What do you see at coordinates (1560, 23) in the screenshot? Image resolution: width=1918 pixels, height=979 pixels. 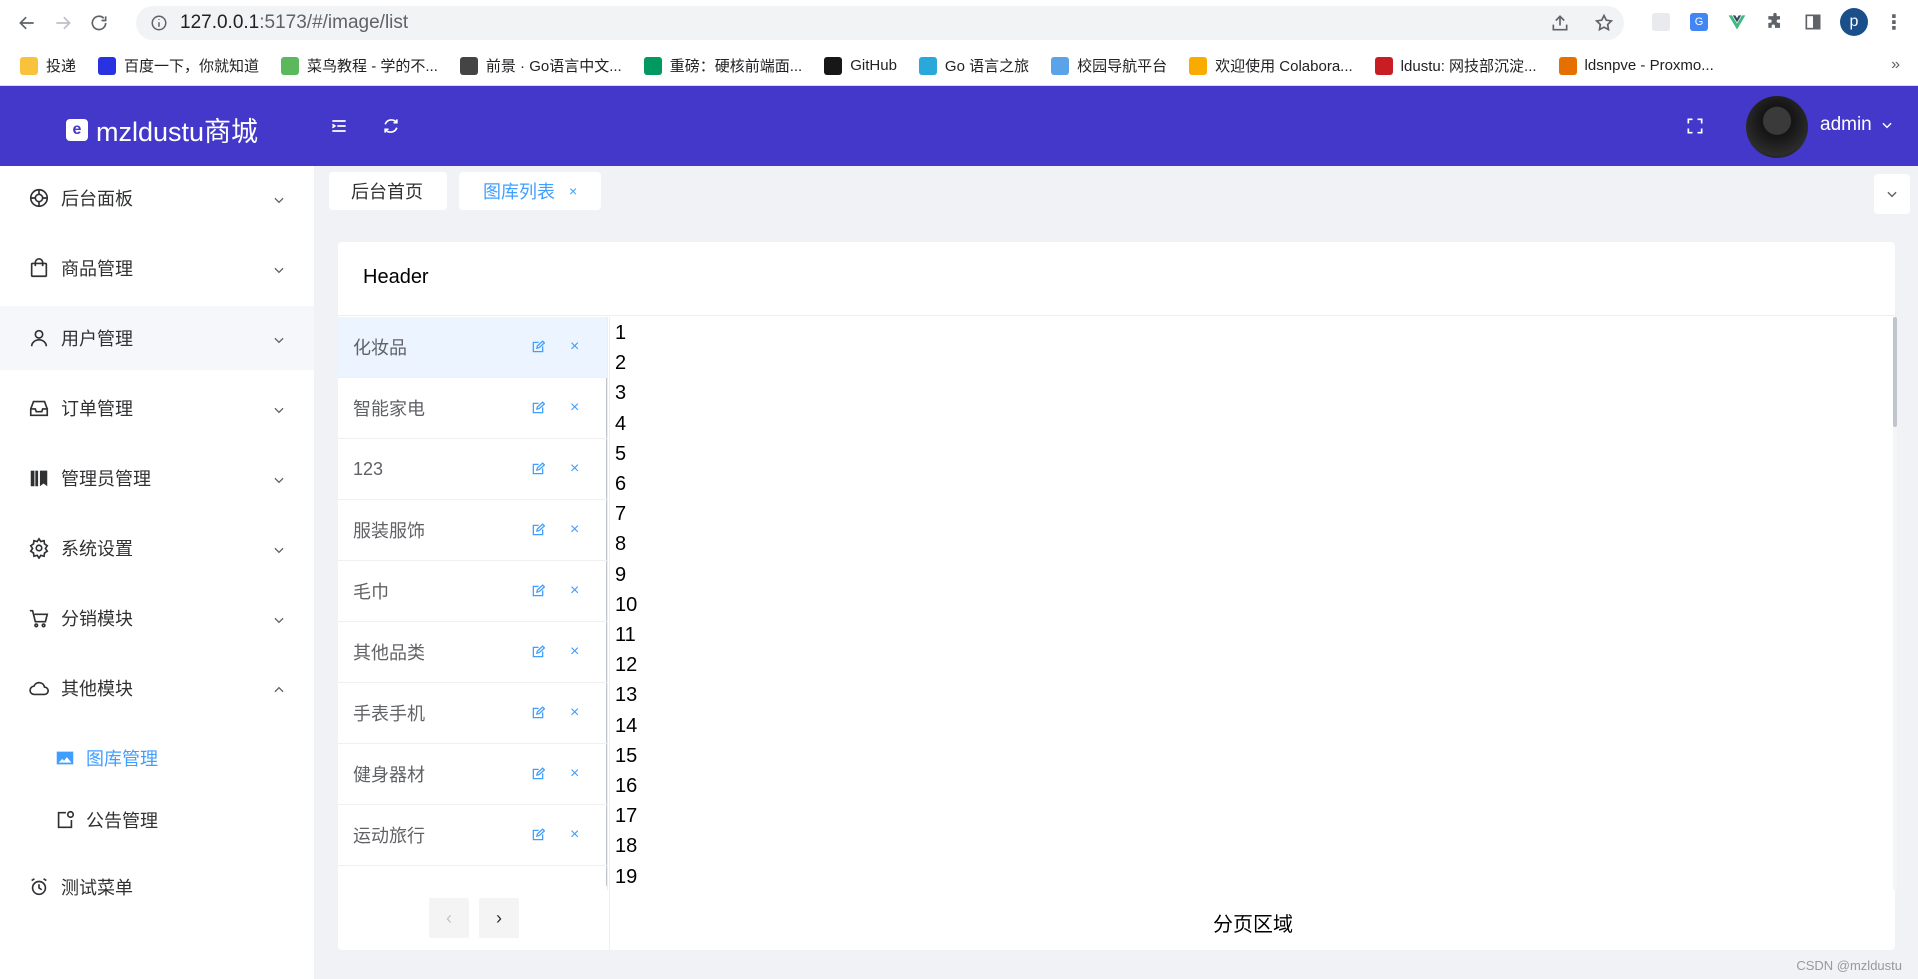 I see `share-icon` at bounding box center [1560, 23].